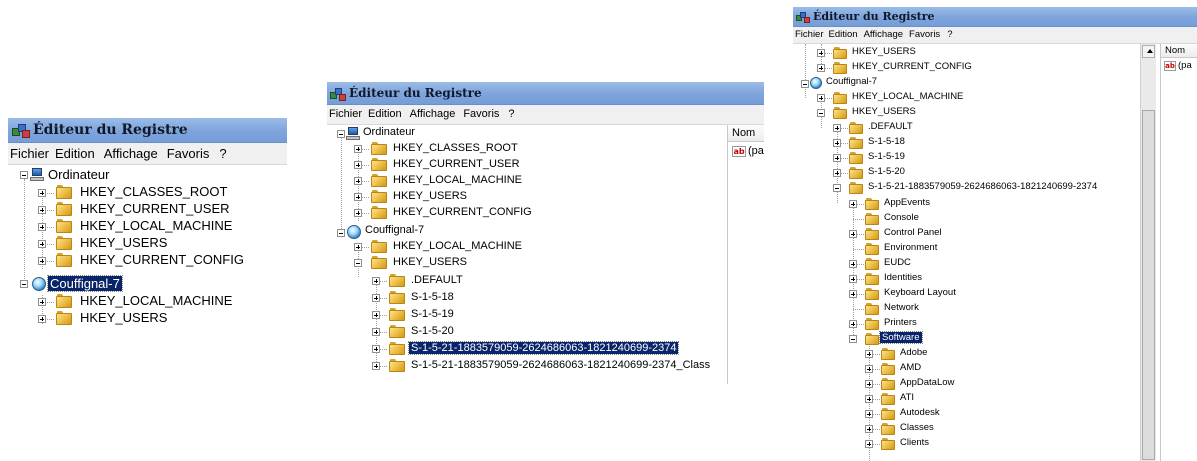 The image size is (1197, 461). I want to click on value-name: (pa, so click(1185, 65).